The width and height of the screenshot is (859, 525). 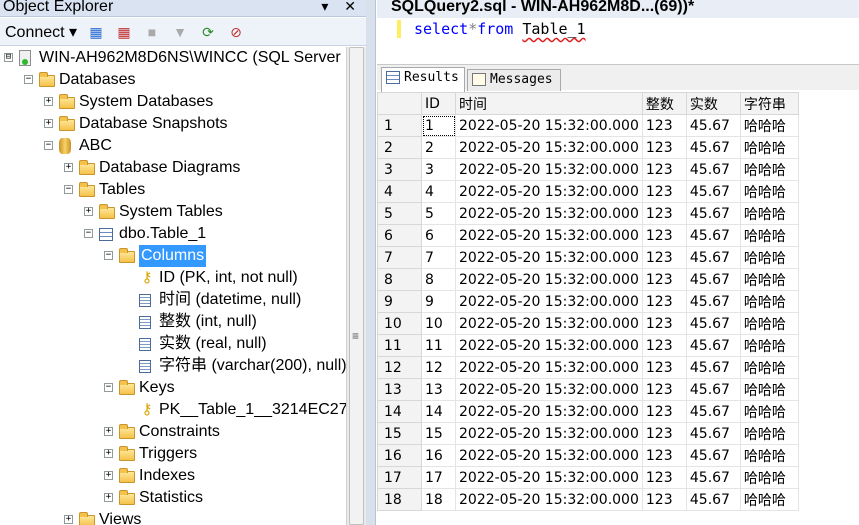 What do you see at coordinates (438, 433) in the screenshot?
I see `table-cell: 15` at bounding box center [438, 433].